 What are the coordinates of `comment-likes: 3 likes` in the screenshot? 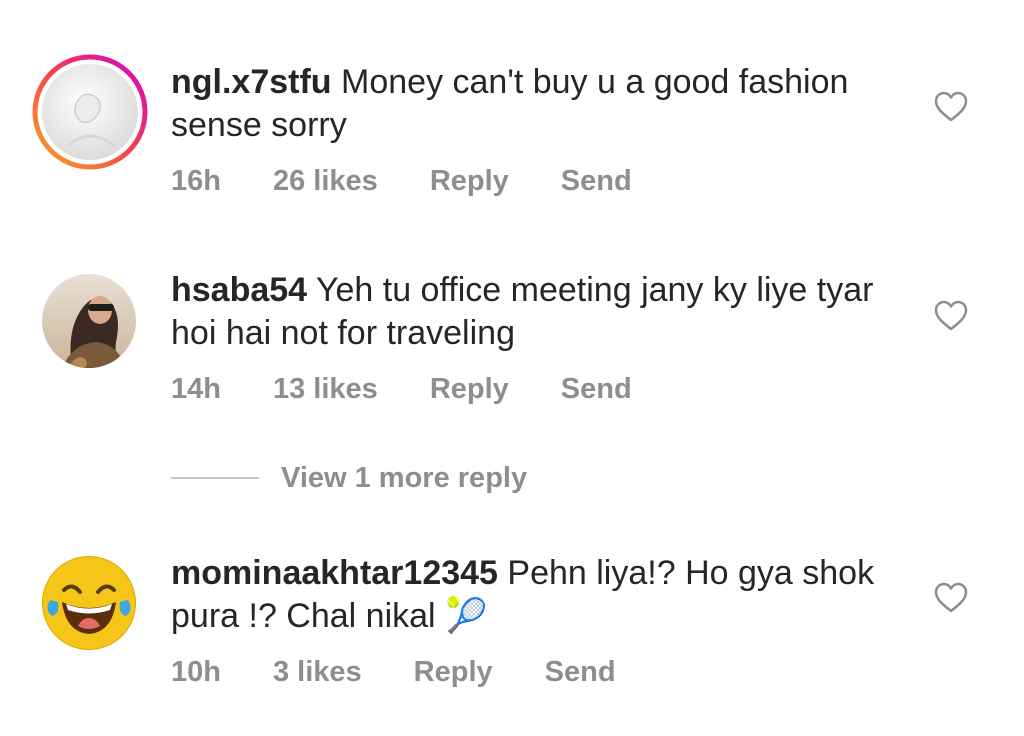 It's located at (317, 672).